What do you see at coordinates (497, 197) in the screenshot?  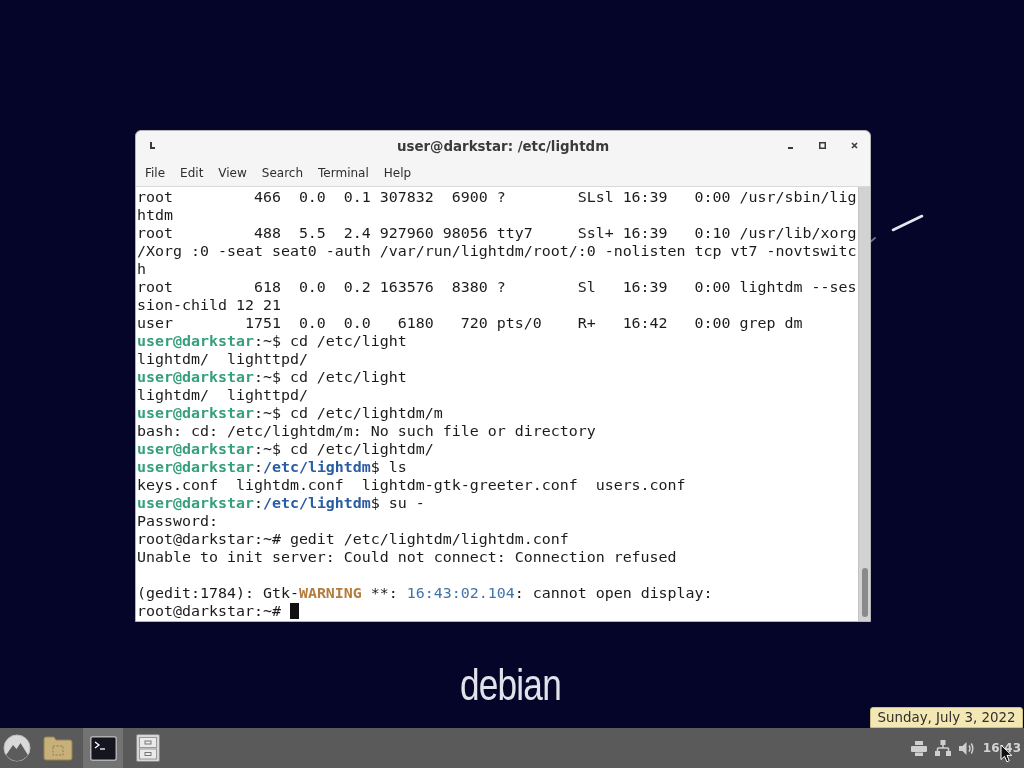 I see `terminal-line: root 466 0.0 0.1 307832 6900 ? SLsl 16:39 0:00 /usr/sbin/lig` at bounding box center [497, 197].